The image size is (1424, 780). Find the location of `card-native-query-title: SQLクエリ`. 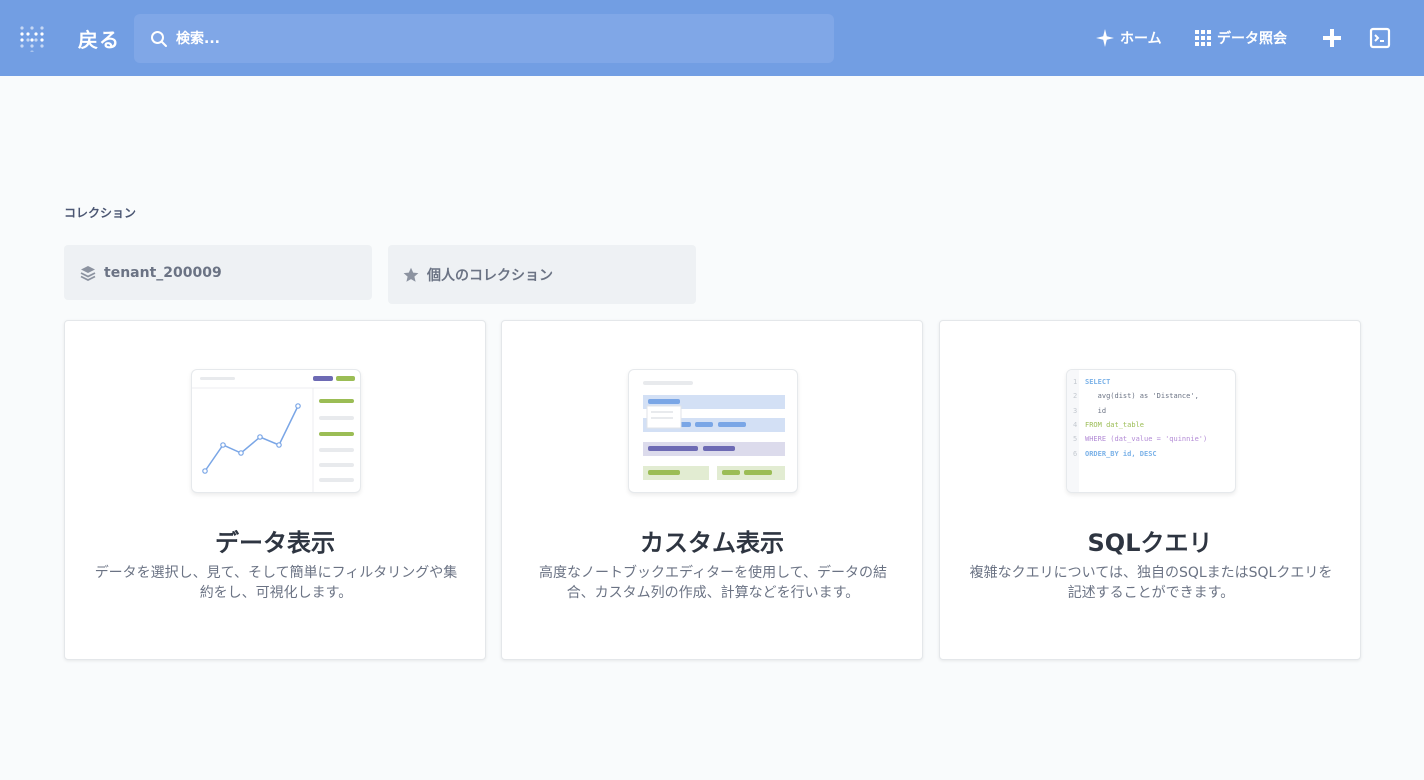

card-native-query-title: SQLクエリ is located at coordinates (1150, 543).